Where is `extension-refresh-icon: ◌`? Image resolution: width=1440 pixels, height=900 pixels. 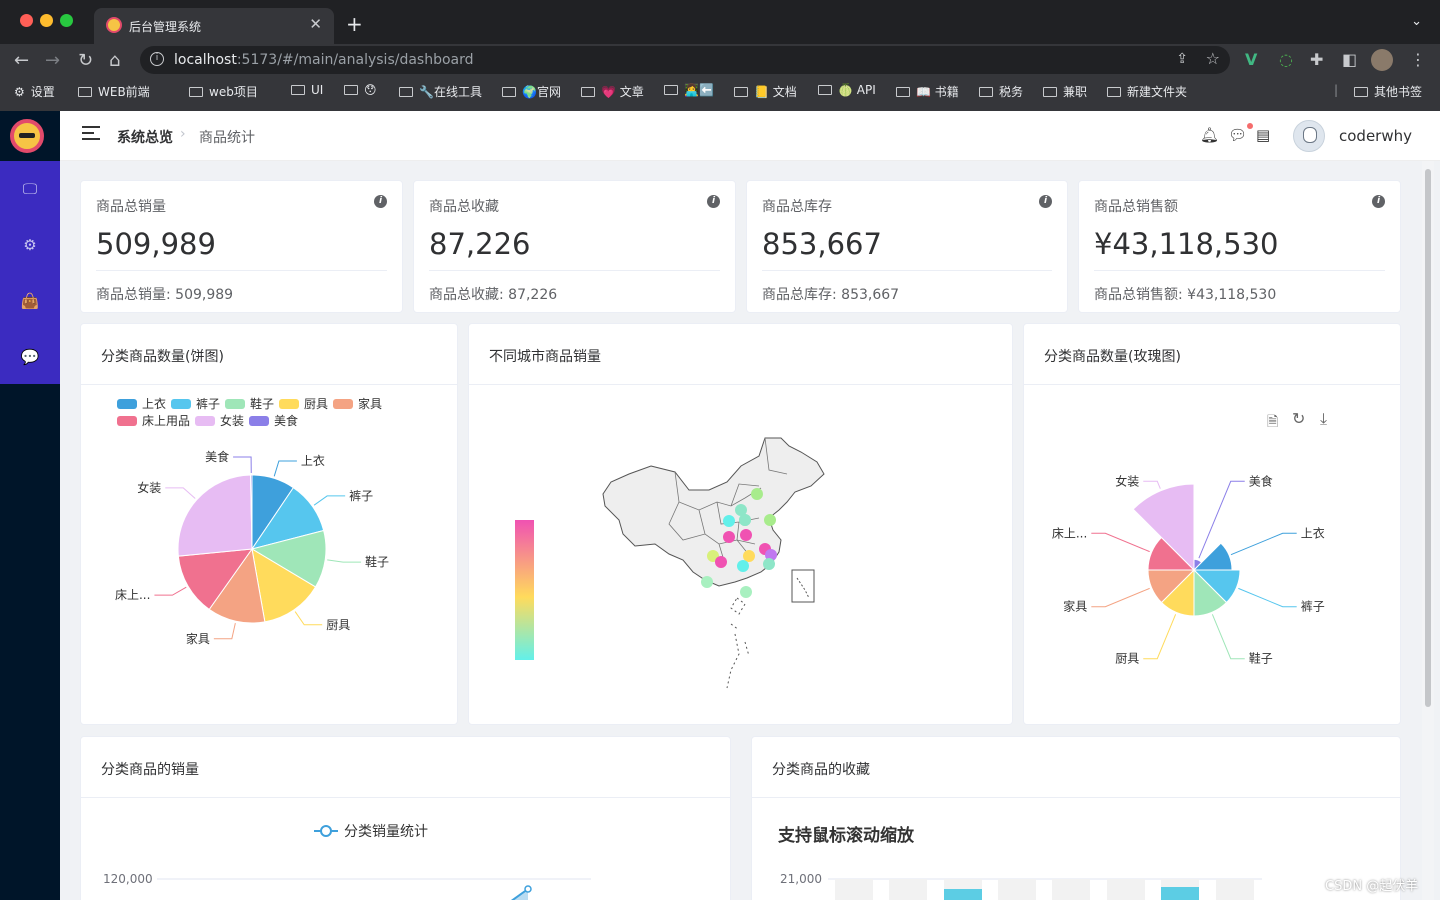 extension-refresh-icon: ◌ is located at coordinates (1286, 59).